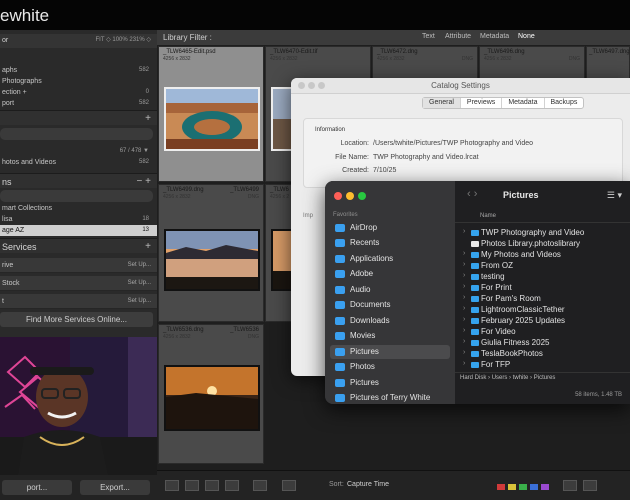 This screenshot has width=630, height=500. What do you see at coordinates (570, 485) in the screenshot?
I see `rotate-left-icon` at bounding box center [570, 485].